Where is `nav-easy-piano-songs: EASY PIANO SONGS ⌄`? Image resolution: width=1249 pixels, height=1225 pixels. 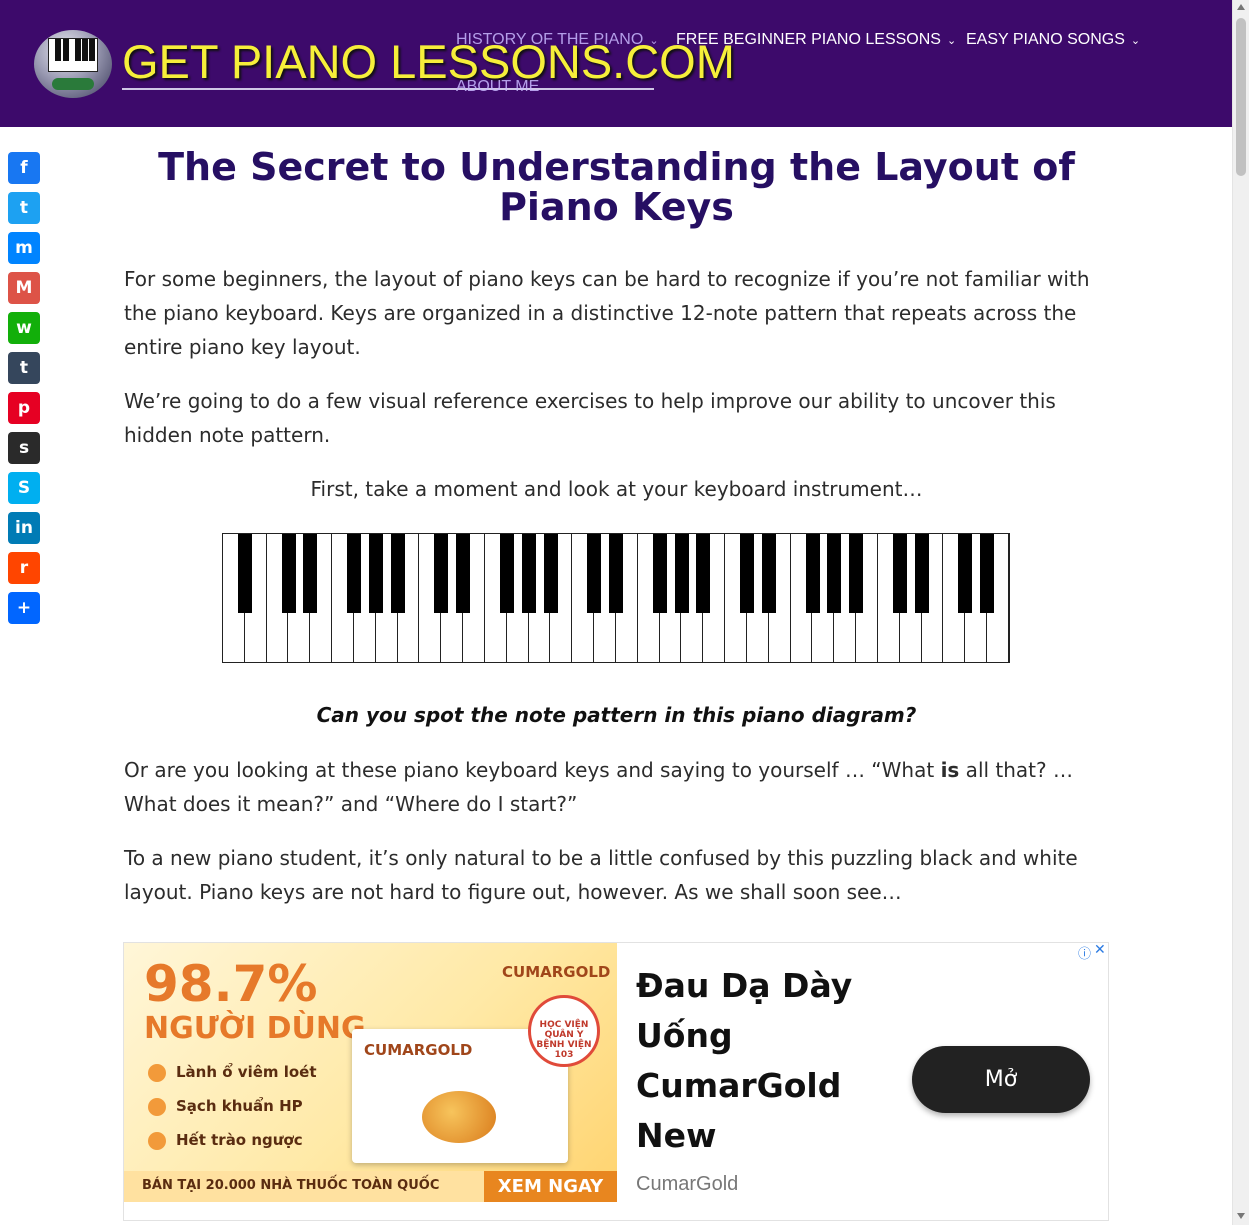
nav-easy-piano-songs: EASY PIANO SONGS ⌄ is located at coordinates (1053, 40).